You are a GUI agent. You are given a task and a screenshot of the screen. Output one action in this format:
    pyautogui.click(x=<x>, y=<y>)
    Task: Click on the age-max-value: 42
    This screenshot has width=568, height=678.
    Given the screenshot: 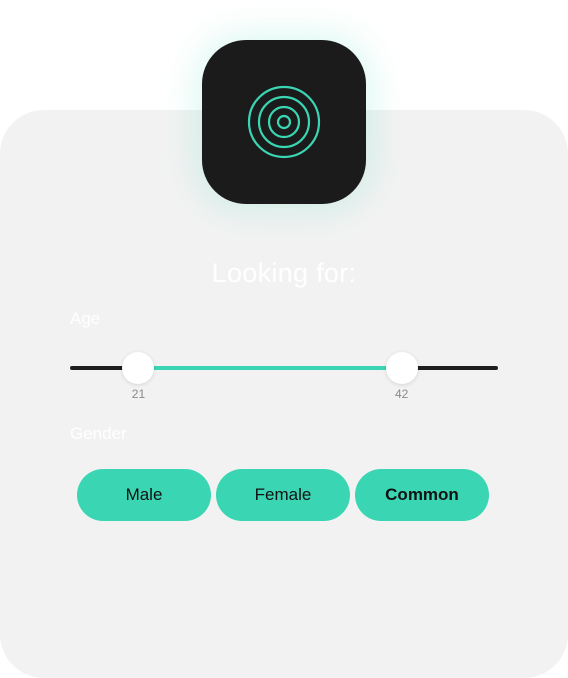 What is the action you would take?
    pyautogui.click(x=402, y=394)
    